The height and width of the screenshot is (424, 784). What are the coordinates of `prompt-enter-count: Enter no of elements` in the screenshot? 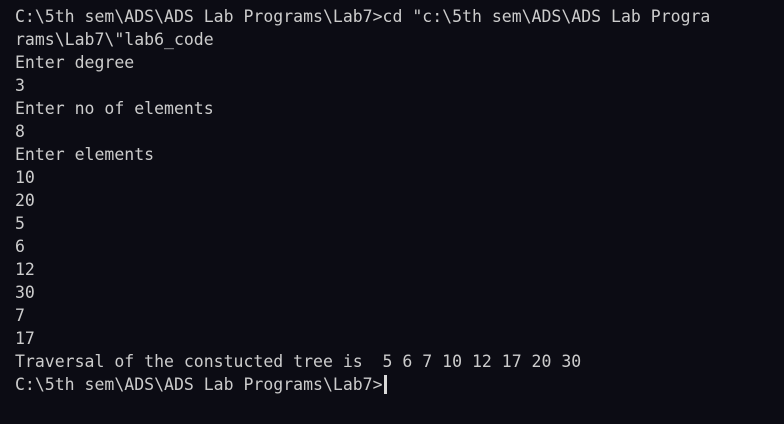 It's located at (114, 108).